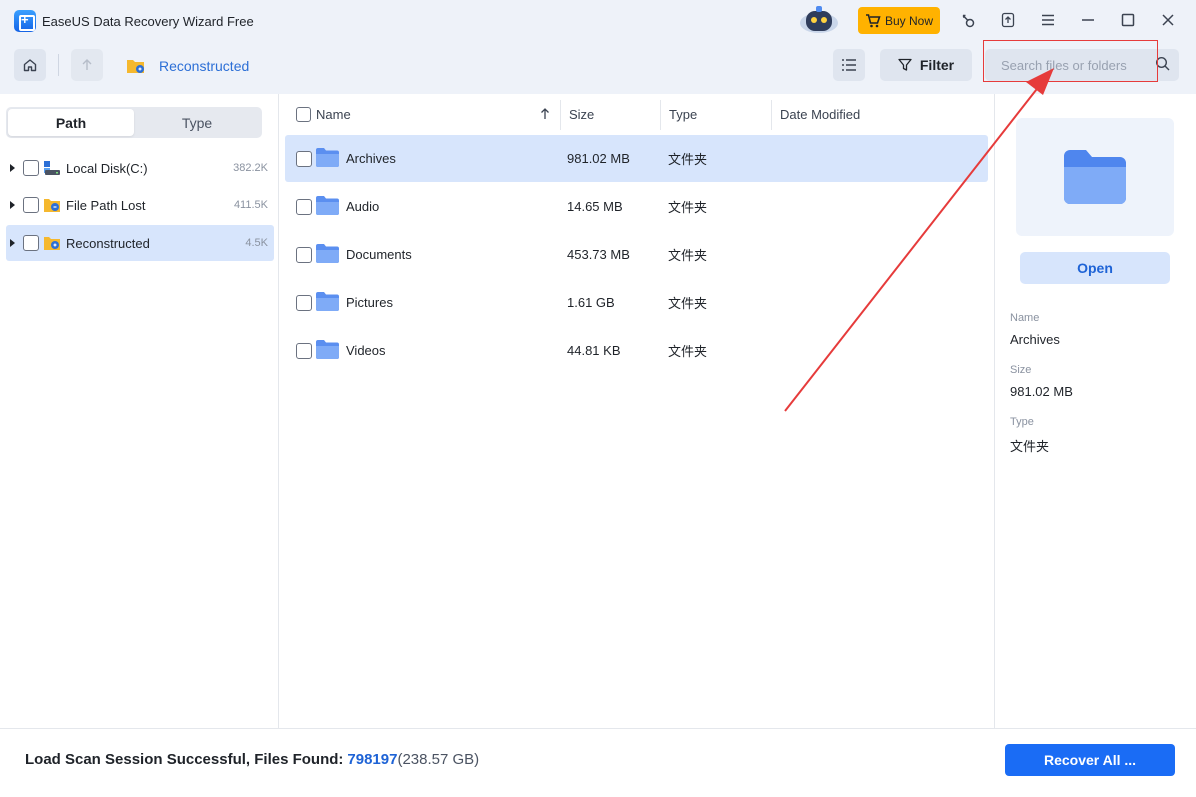 The width and height of the screenshot is (1196, 797). Describe the element at coordinates (323, 114) in the screenshot. I see `column-header-name: Name` at that location.